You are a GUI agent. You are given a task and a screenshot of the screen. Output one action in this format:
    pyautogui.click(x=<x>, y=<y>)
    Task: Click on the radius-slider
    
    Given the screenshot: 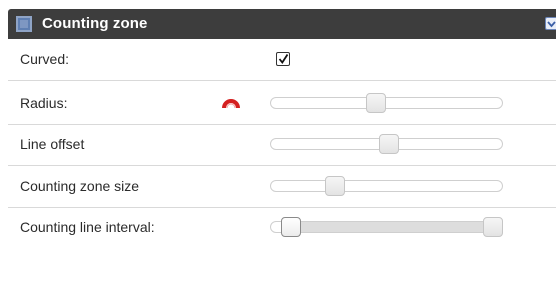 What is the action you would take?
    pyautogui.click(x=386, y=103)
    